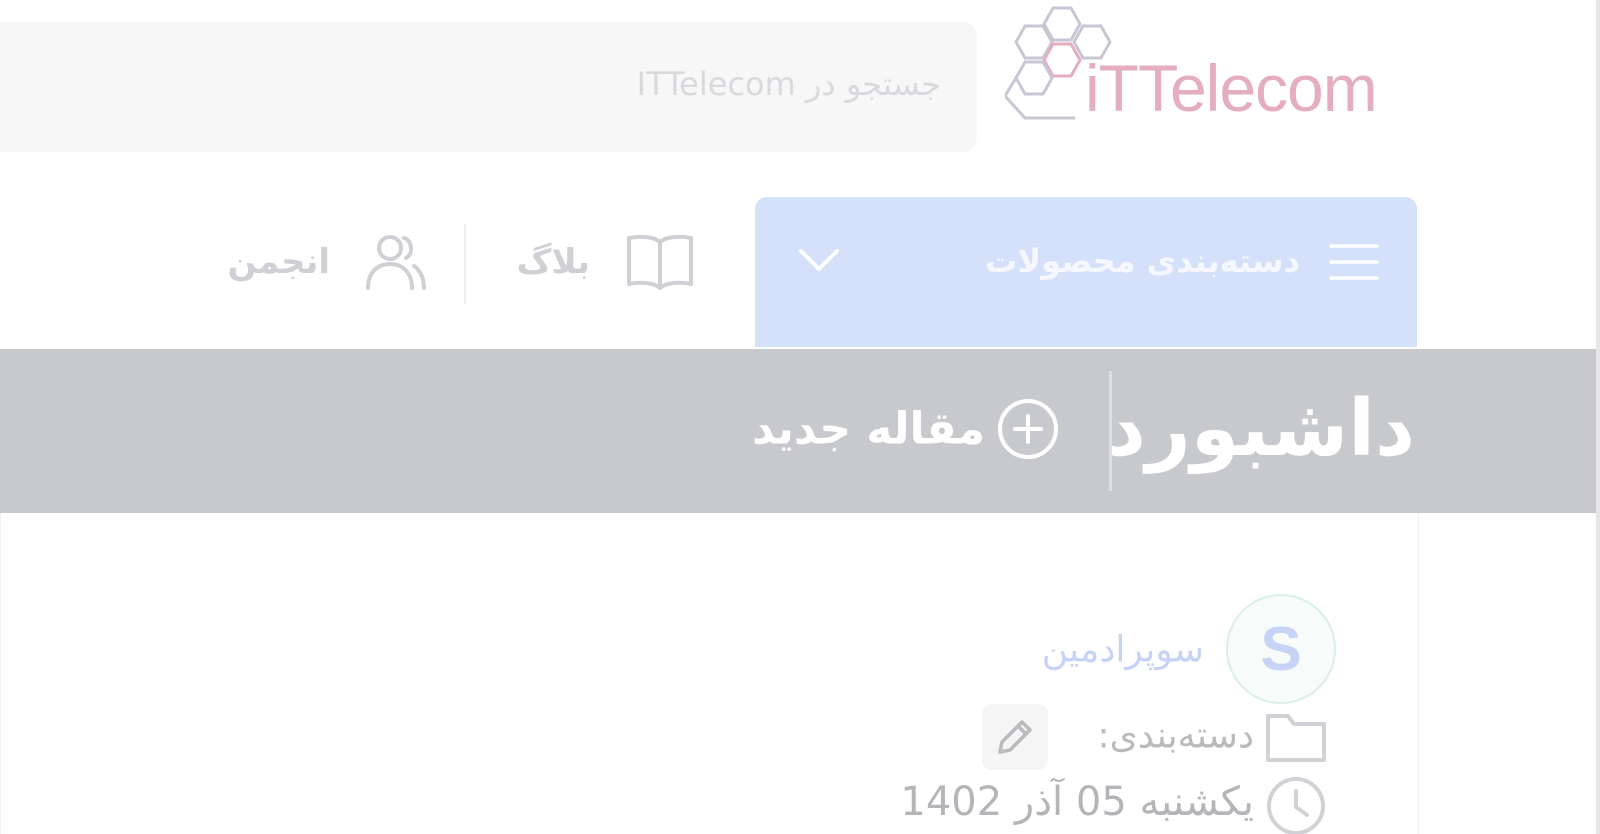  Describe the element at coordinates (788, 84) in the screenshot. I see `search-placeholder: جستجو در ITTelecom` at that location.